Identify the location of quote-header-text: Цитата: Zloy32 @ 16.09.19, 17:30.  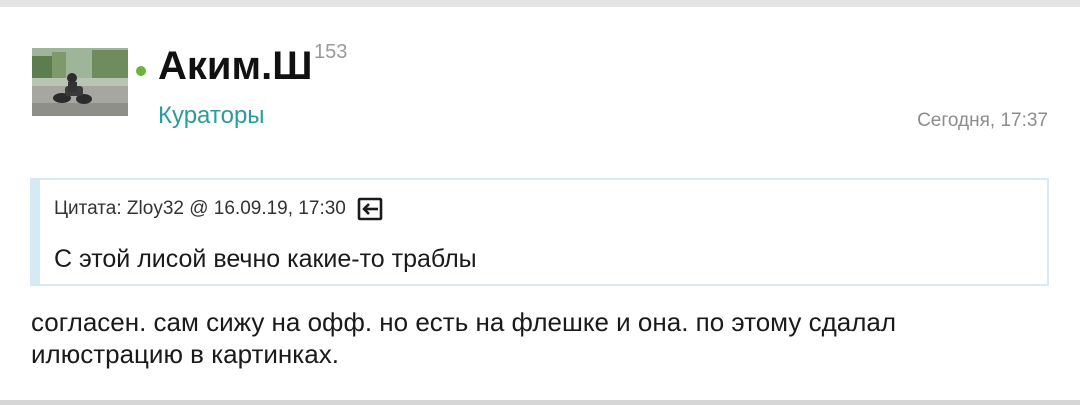
(200, 208).